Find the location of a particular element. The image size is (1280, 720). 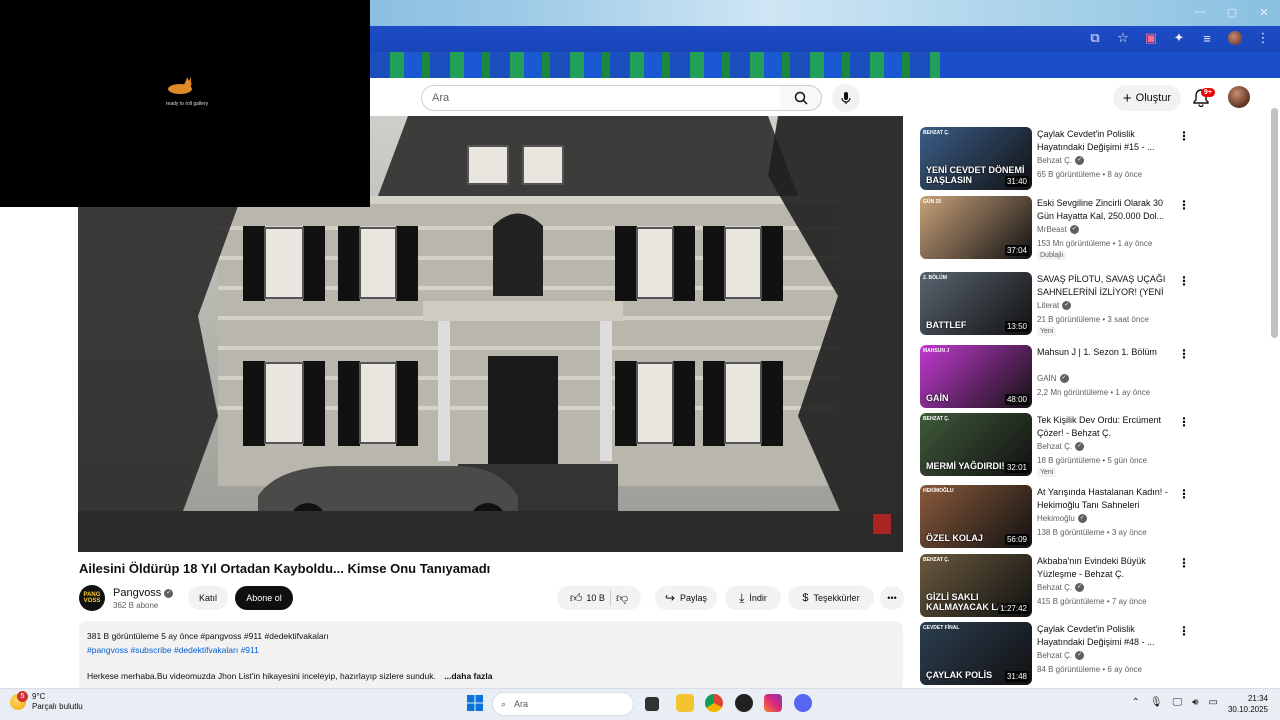

recommendation-channel-row: Hekimoğlu ✓ is located at coordinates (1062, 518).